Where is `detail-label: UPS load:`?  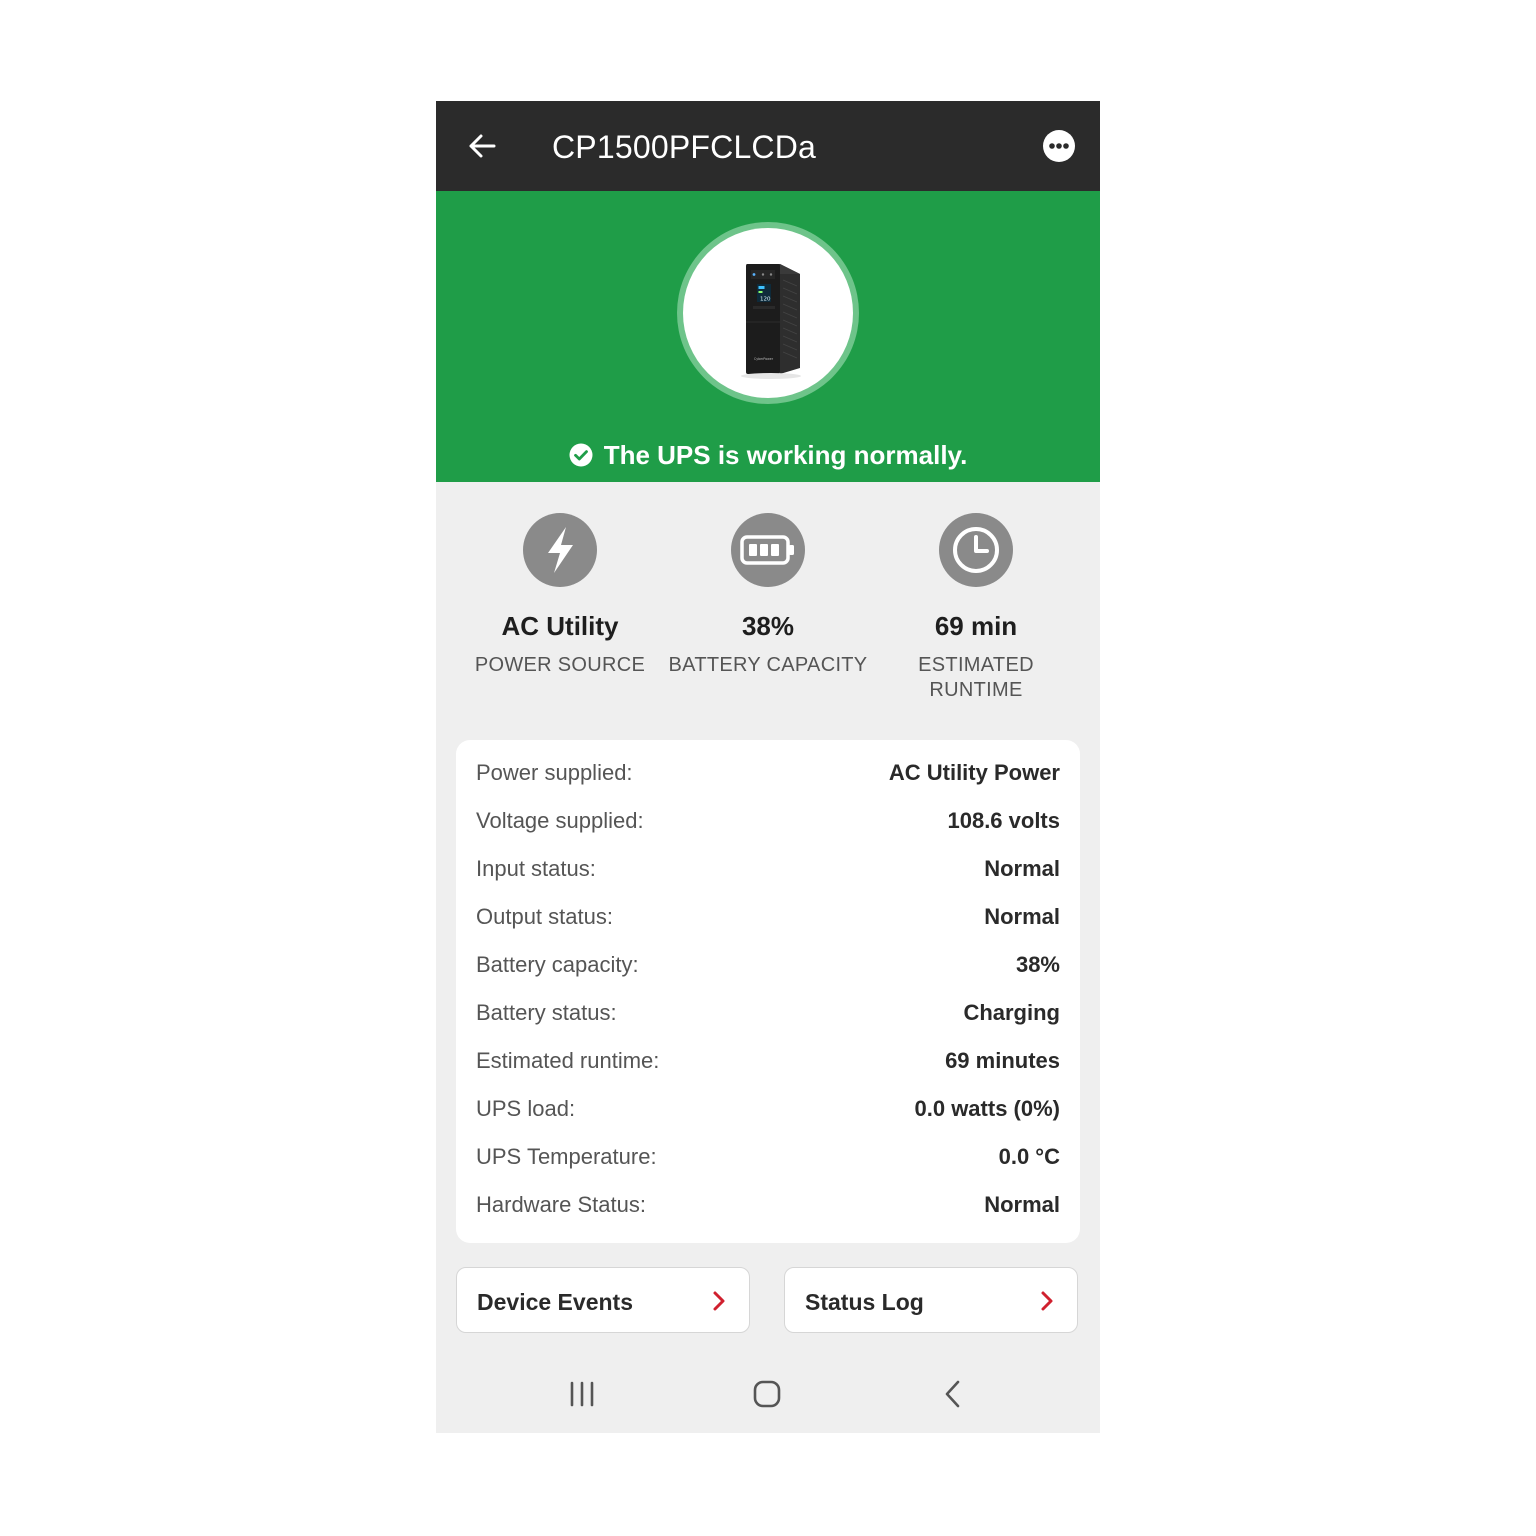
detail-label: UPS load: is located at coordinates (526, 1108).